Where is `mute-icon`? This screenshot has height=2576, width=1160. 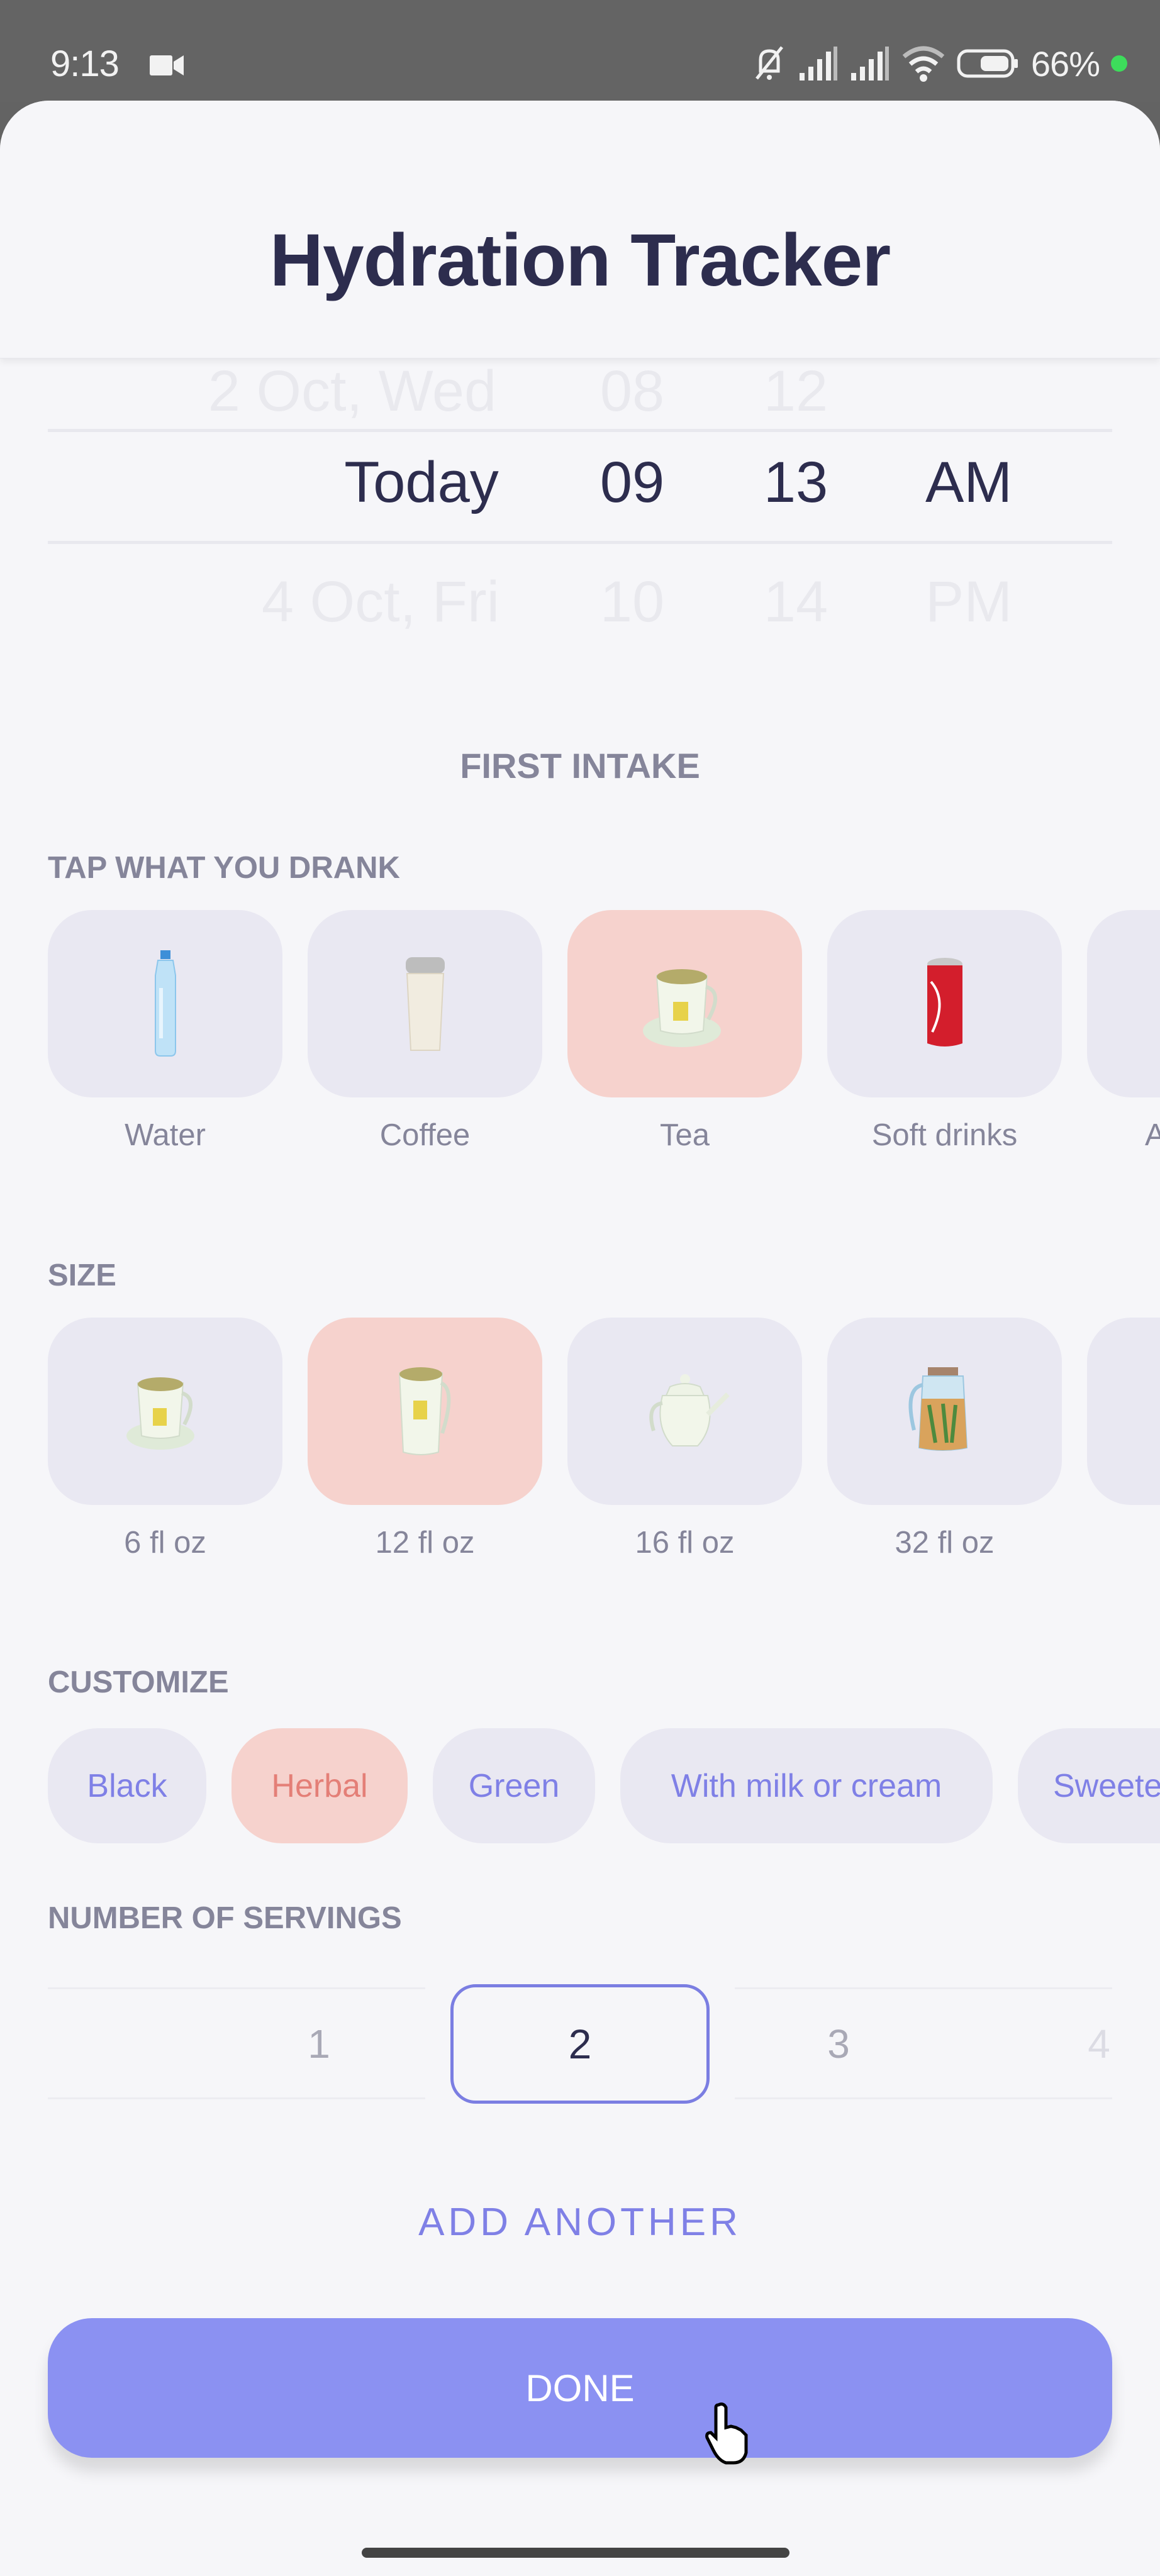 mute-icon is located at coordinates (769, 63).